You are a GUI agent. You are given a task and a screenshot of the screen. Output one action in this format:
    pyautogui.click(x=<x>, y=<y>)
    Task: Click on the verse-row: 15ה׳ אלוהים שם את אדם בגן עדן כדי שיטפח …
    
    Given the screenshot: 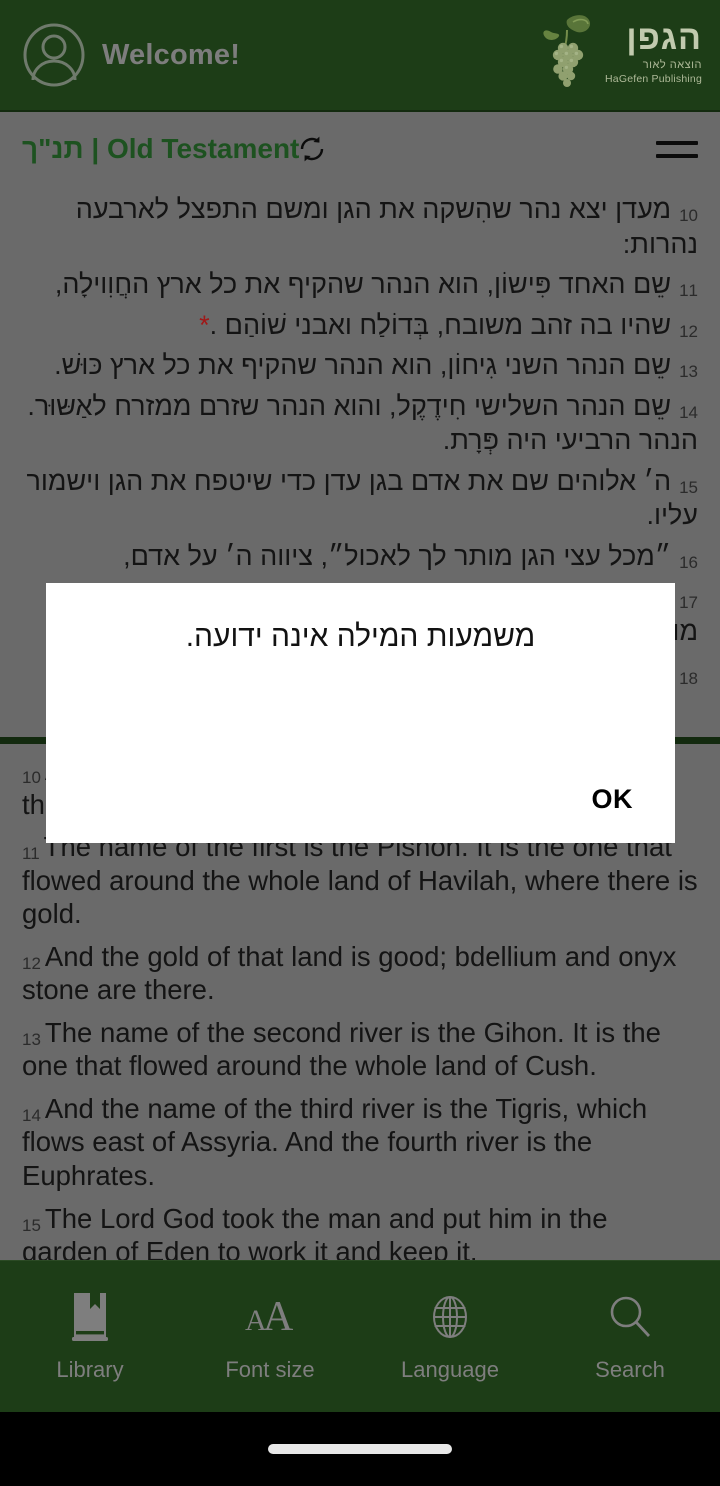 What is the action you would take?
    pyautogui.click(x=360, y=498)
    